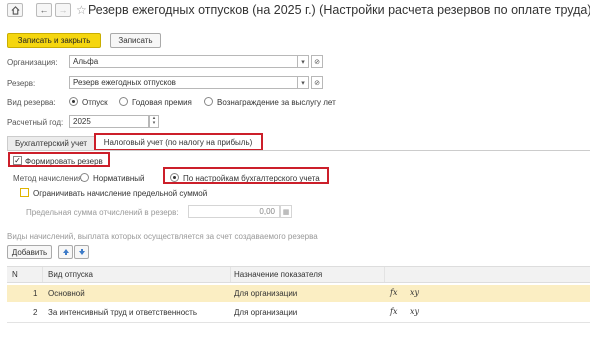 This screenshot has width=590, height=347. I want to click on forward-button: →, so click(63, 10).